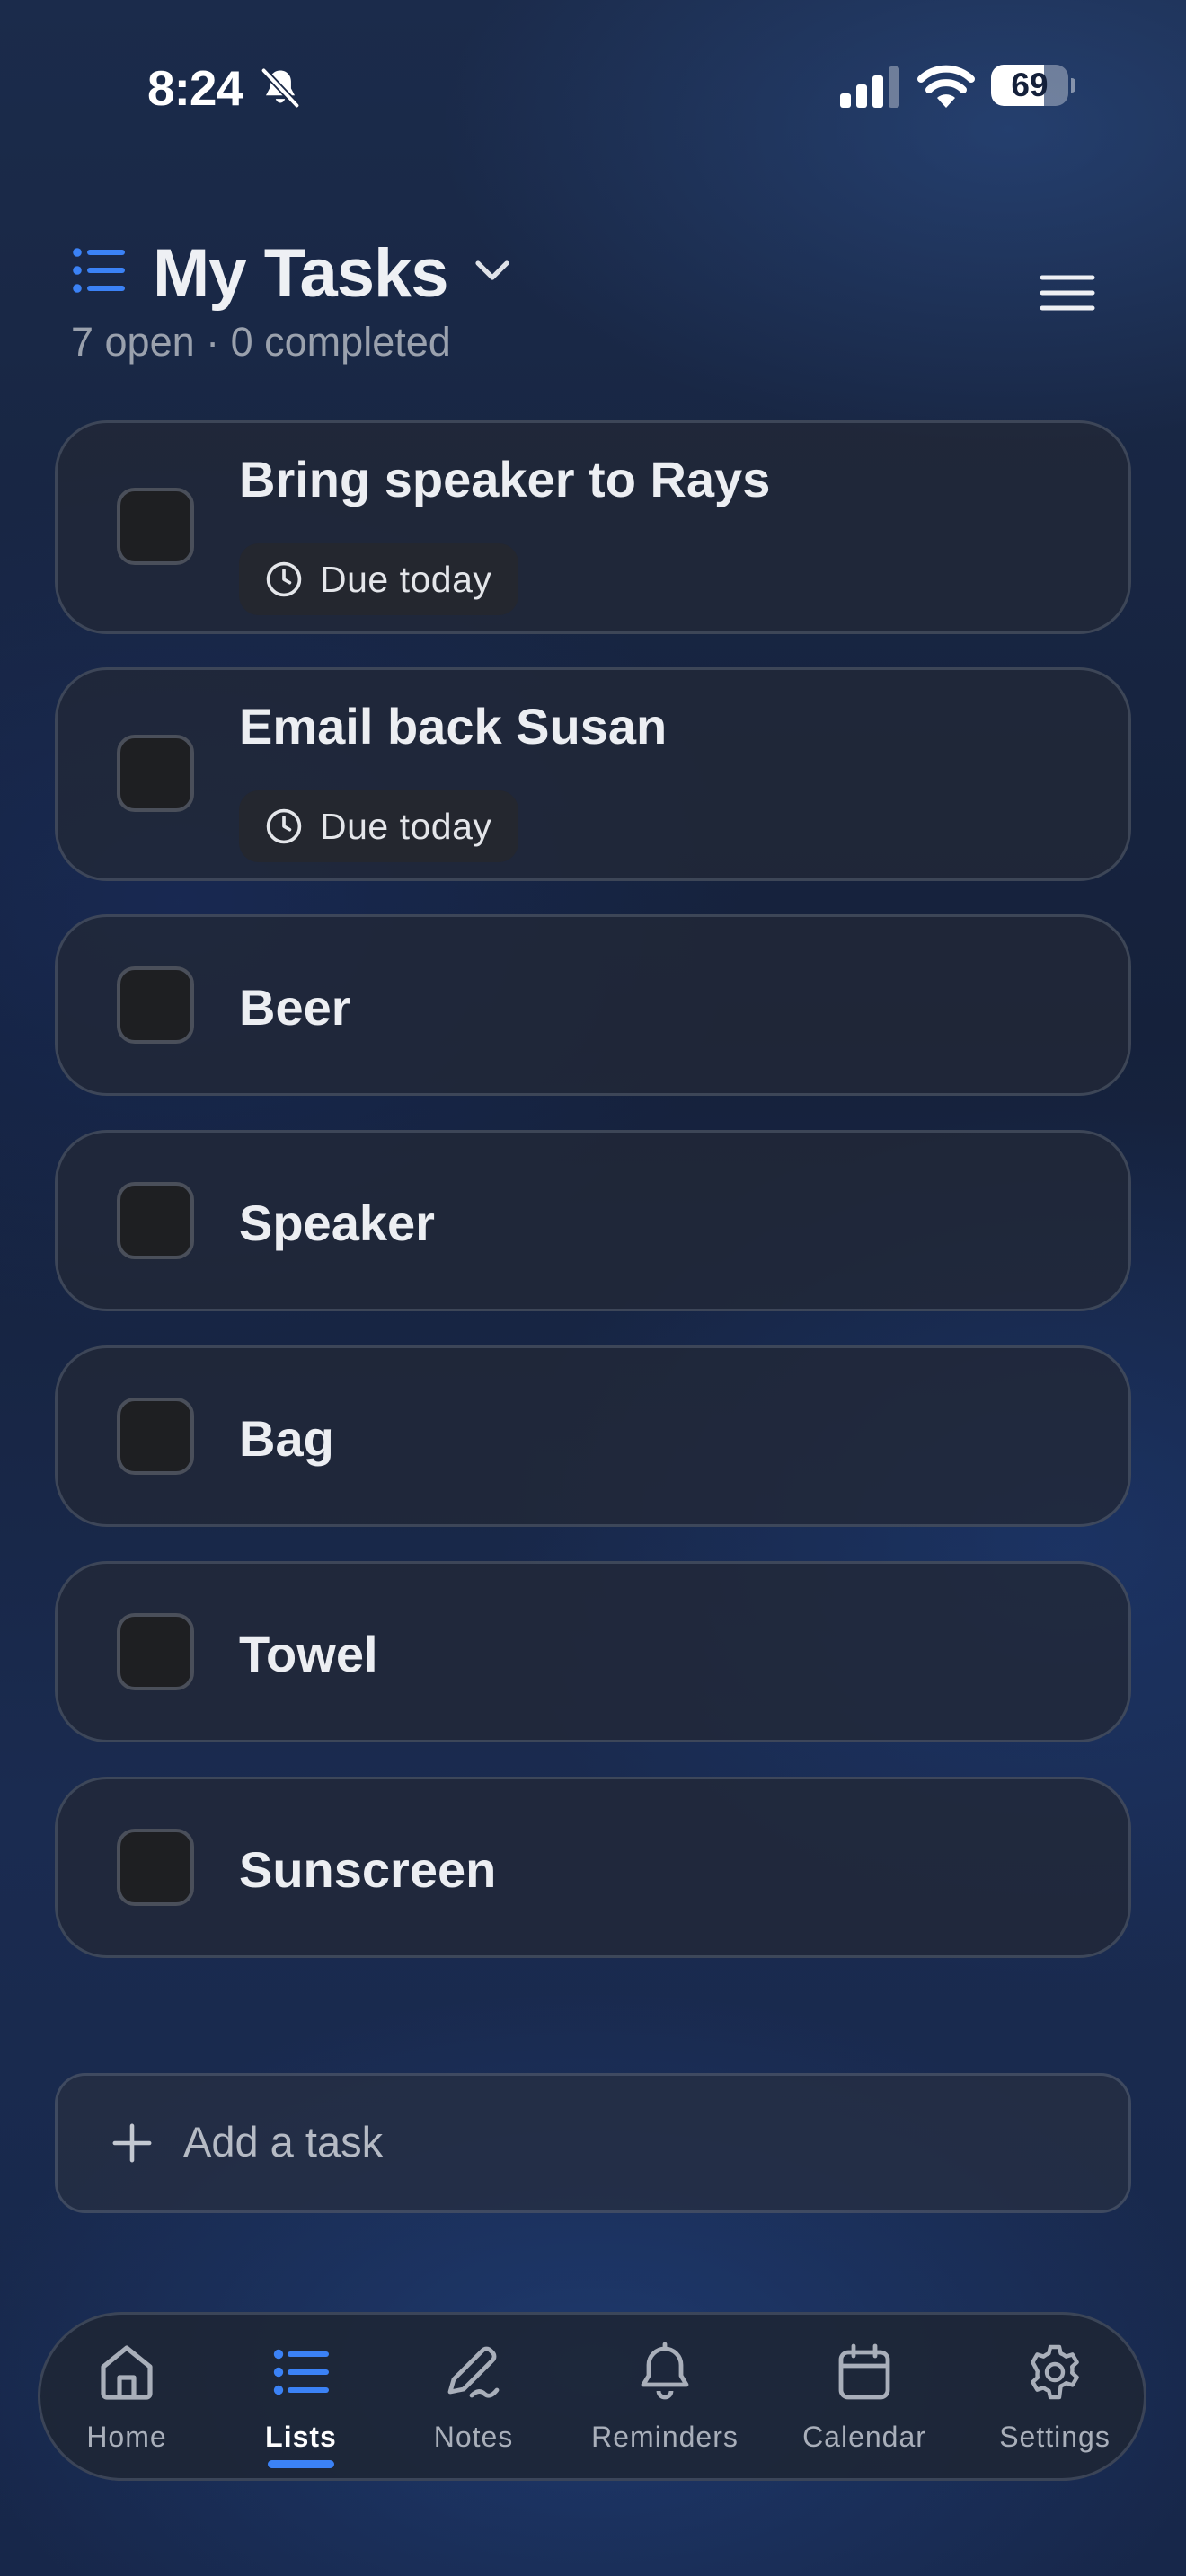 The image size is (1186, 2576). What do you see at coordinates (301, 2437) in the screenshot?
I see `tab-label: Lists` at bounding box center [301, 2437].